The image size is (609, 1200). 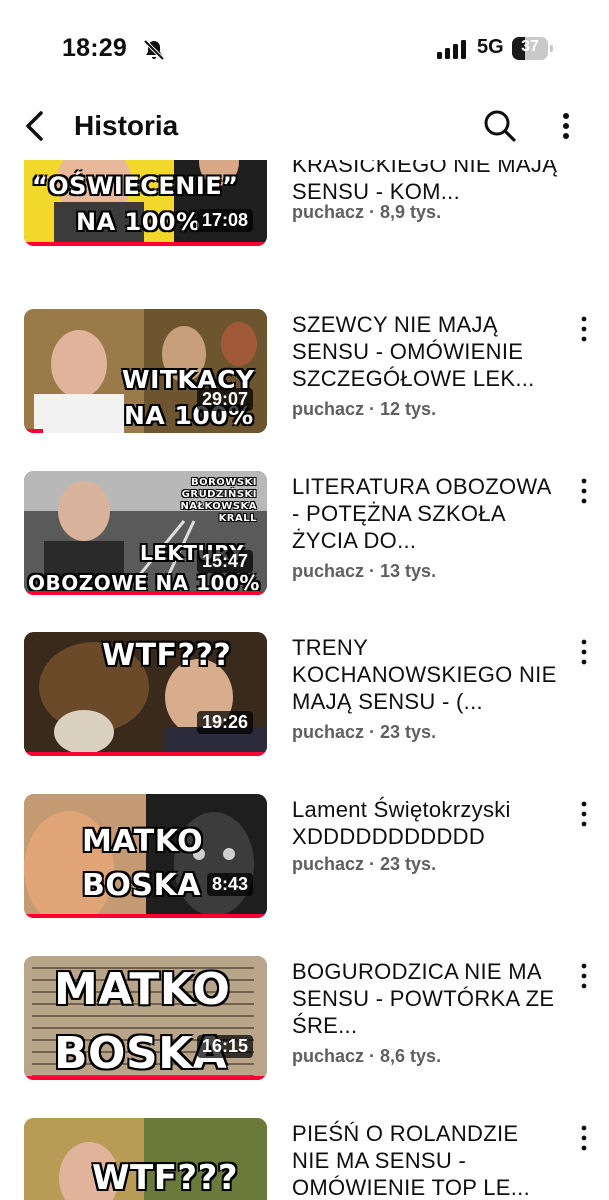 I want to click on thumbnail-author-names: BOROWSKI GRUDZIŃSKI NAŁKOWSKA KRALL, so click(x=218, y=501).